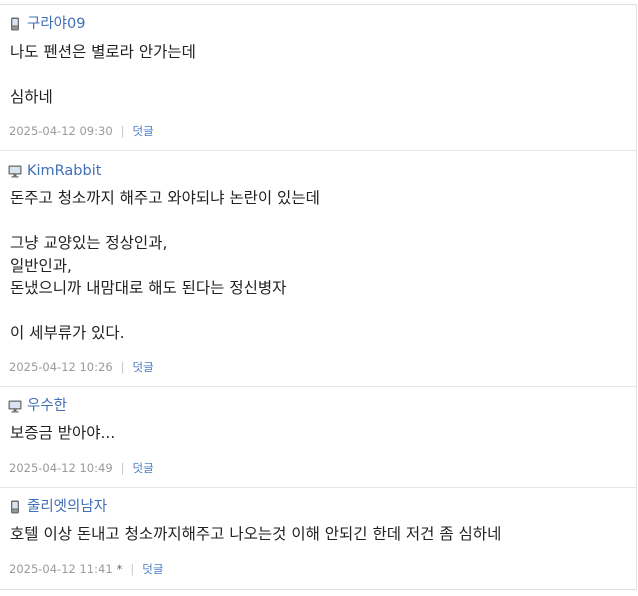  What do you see at coordinates (31, 97) in the screenshot?
I see `comment-line: 심하네` at bounding box center [31, 97].